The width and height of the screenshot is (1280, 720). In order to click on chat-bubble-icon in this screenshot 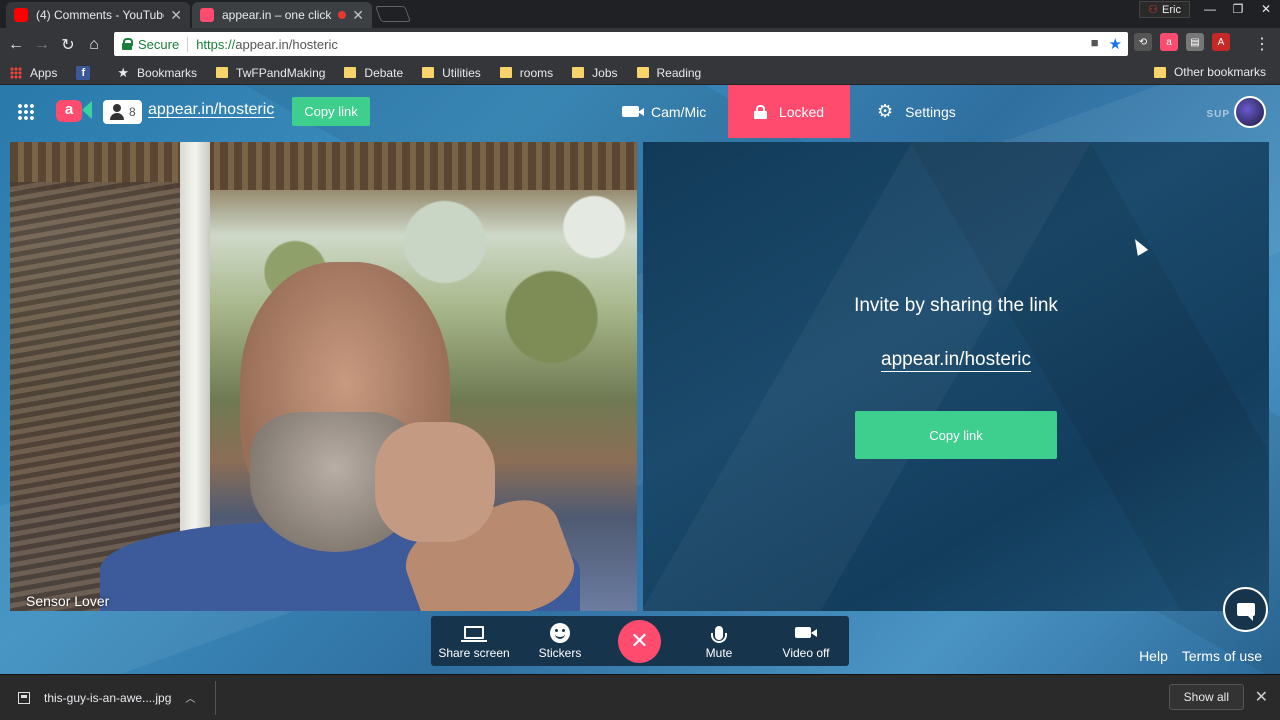, I will do `click(1245, 612)`.